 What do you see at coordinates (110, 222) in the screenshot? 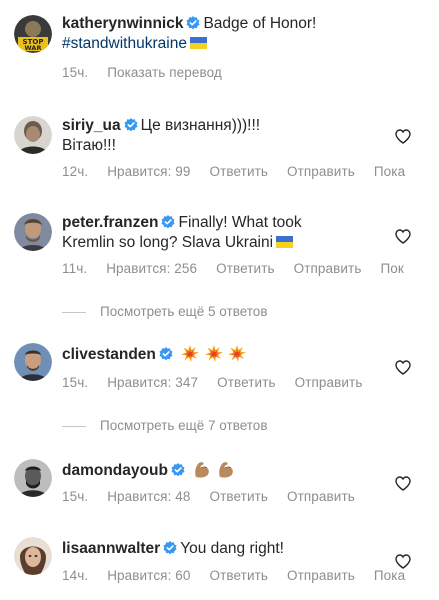
I see `username: peter.franzen` at bounding box center [110, 222].